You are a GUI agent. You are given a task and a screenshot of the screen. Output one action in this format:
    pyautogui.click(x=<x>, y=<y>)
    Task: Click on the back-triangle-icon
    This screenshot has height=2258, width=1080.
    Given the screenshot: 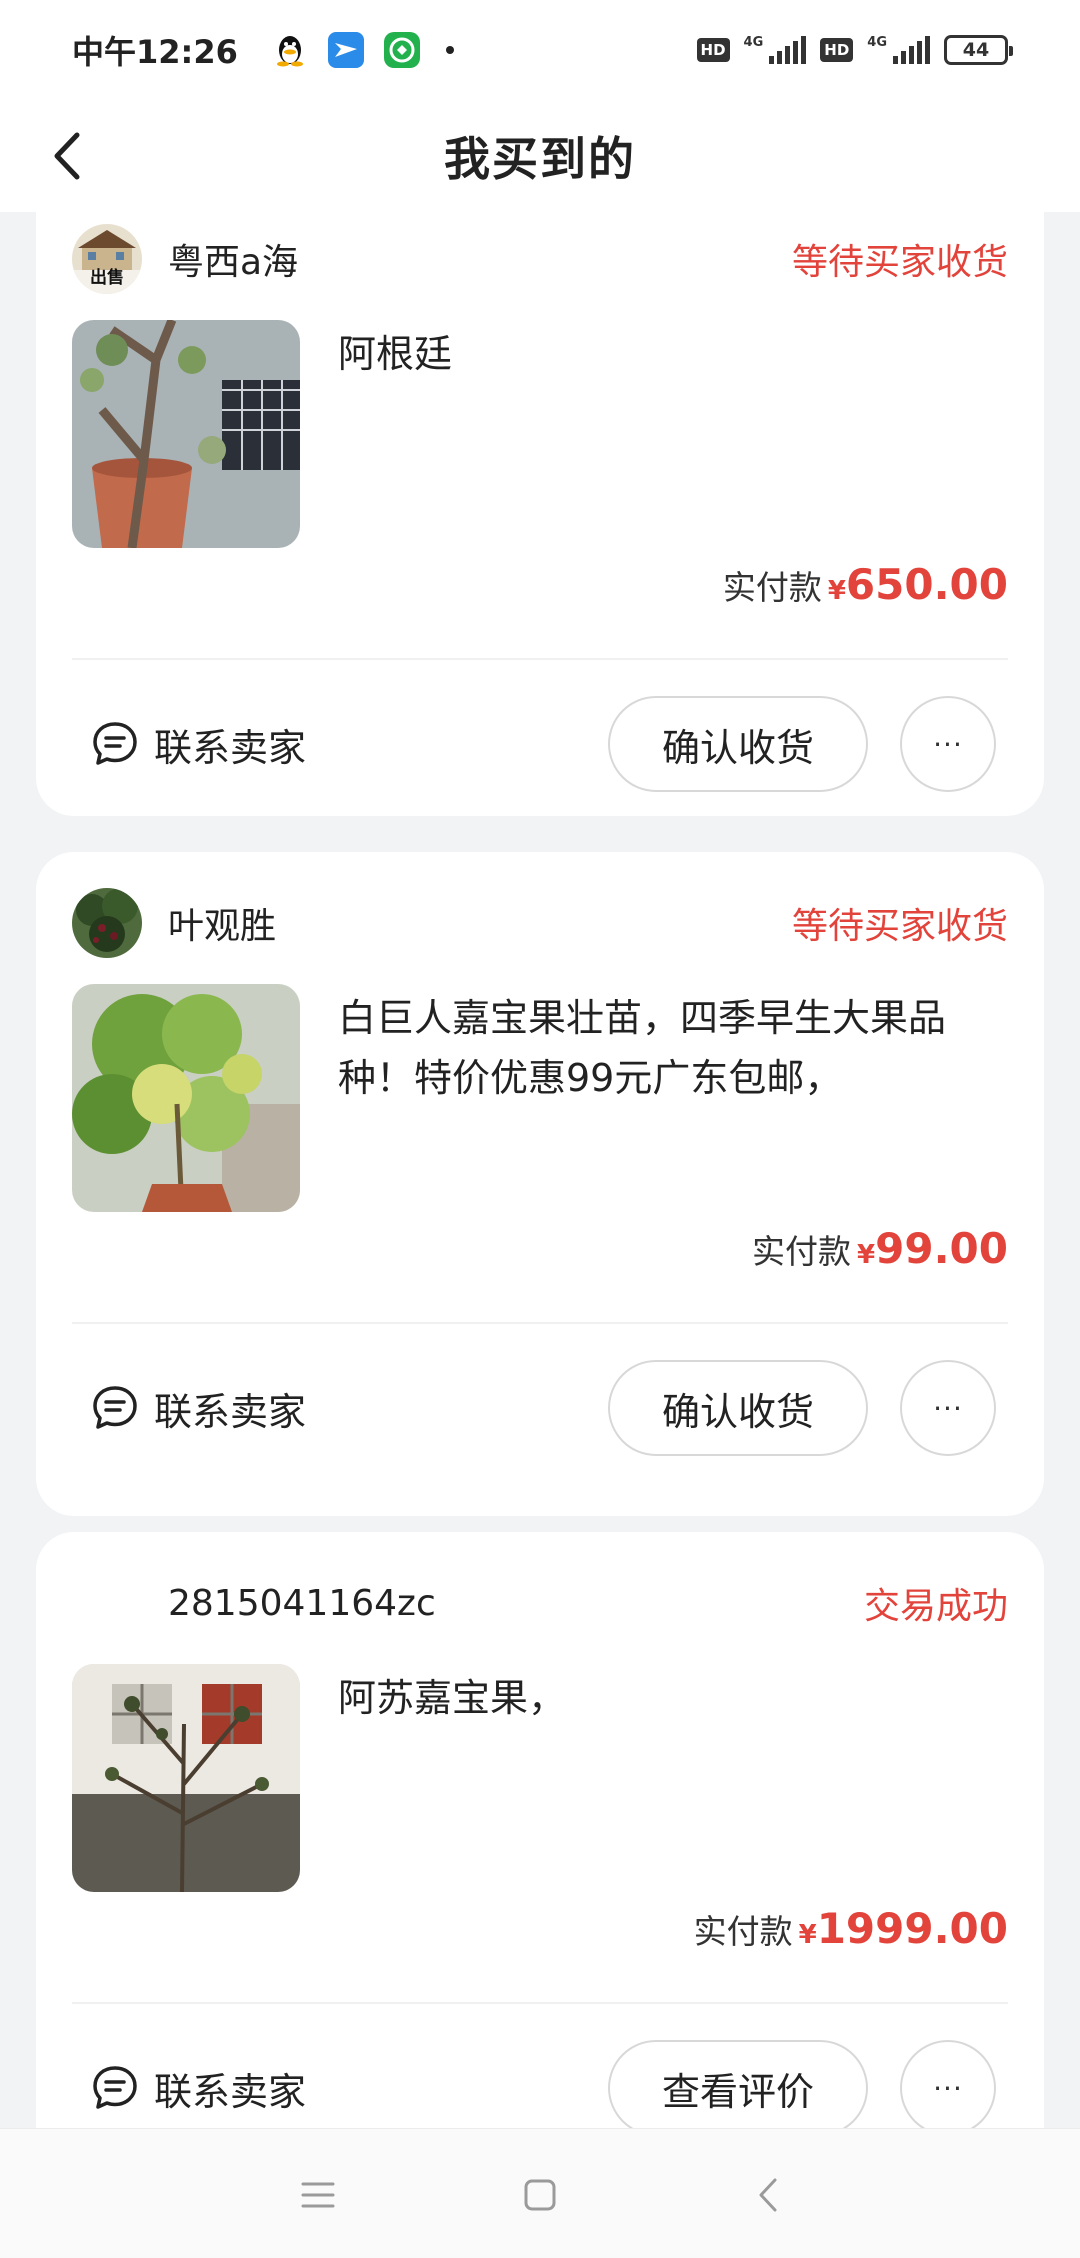 What is the action you would take?
    pyautogui.click(x=768, y=2195)
    